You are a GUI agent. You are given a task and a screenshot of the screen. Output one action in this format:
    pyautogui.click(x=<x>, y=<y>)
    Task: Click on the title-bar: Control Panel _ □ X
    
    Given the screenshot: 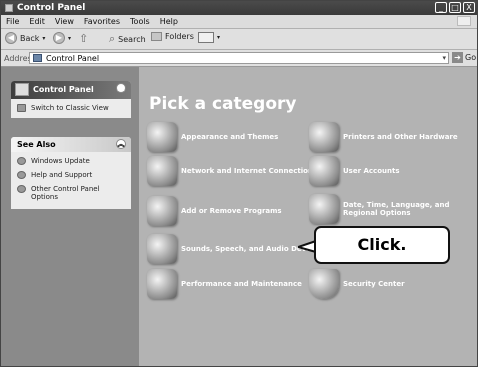 What is the action you would take?
    pyautogui.click(x=239, y=8)
    